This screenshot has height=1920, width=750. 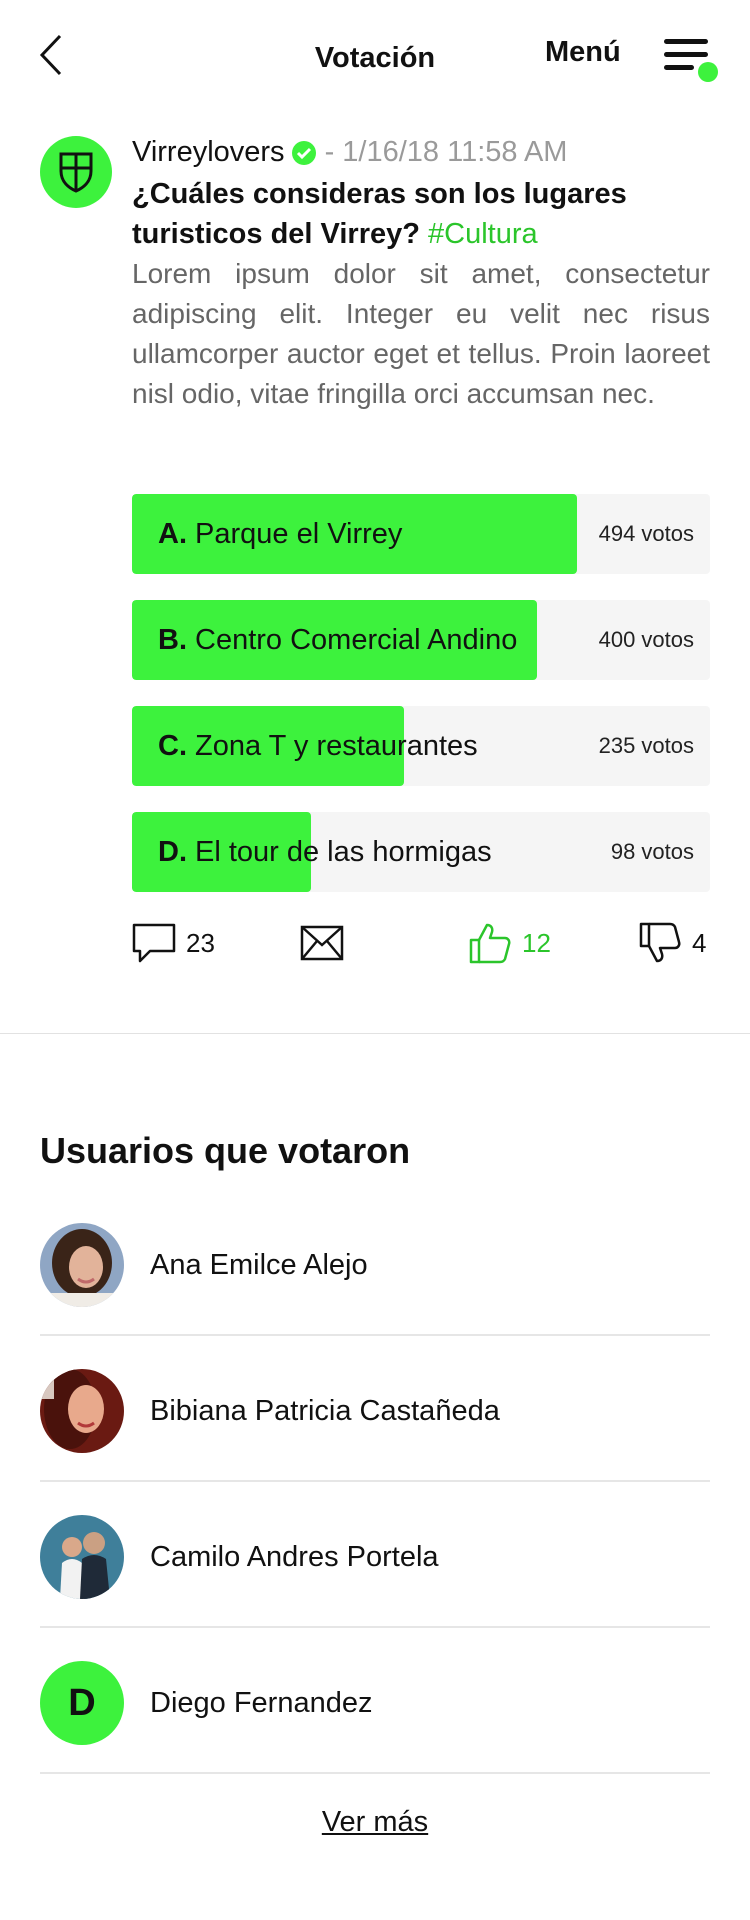 What do you see at coordinates (375, 1773) in the screenshot?
I see `row-divider` at bounding box center [375, 1773].